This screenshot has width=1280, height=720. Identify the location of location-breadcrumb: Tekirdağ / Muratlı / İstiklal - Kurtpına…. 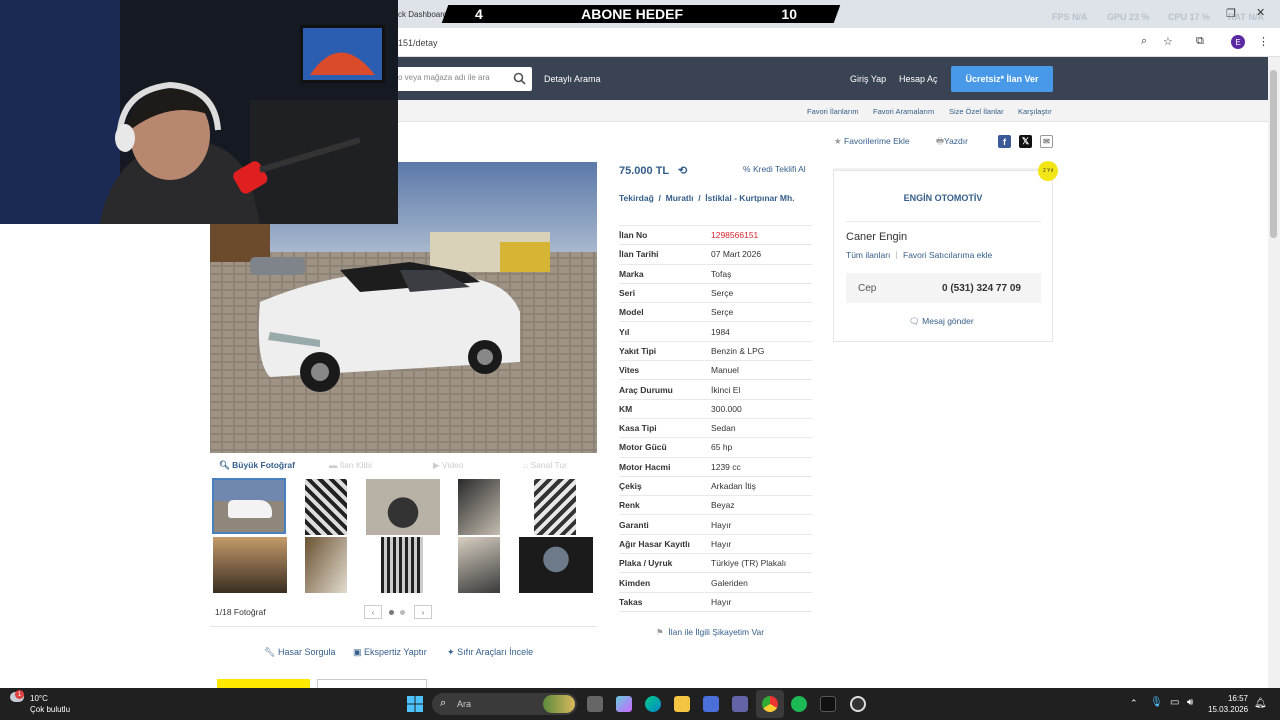
(707, 198).